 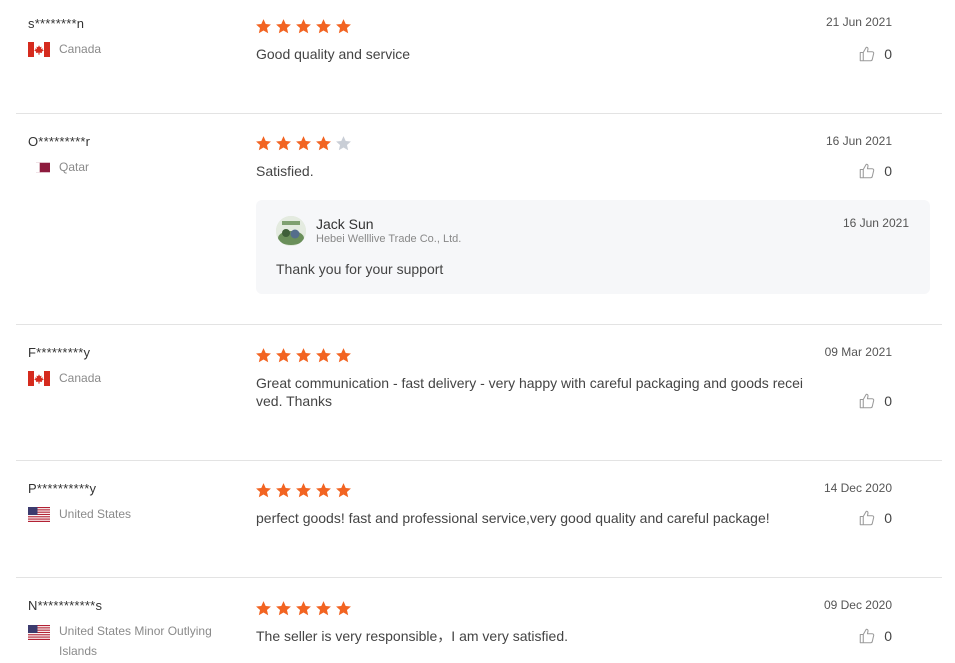 I want to click on country-name: United States Minor Outlying Islands, so click(x=135, y=641).